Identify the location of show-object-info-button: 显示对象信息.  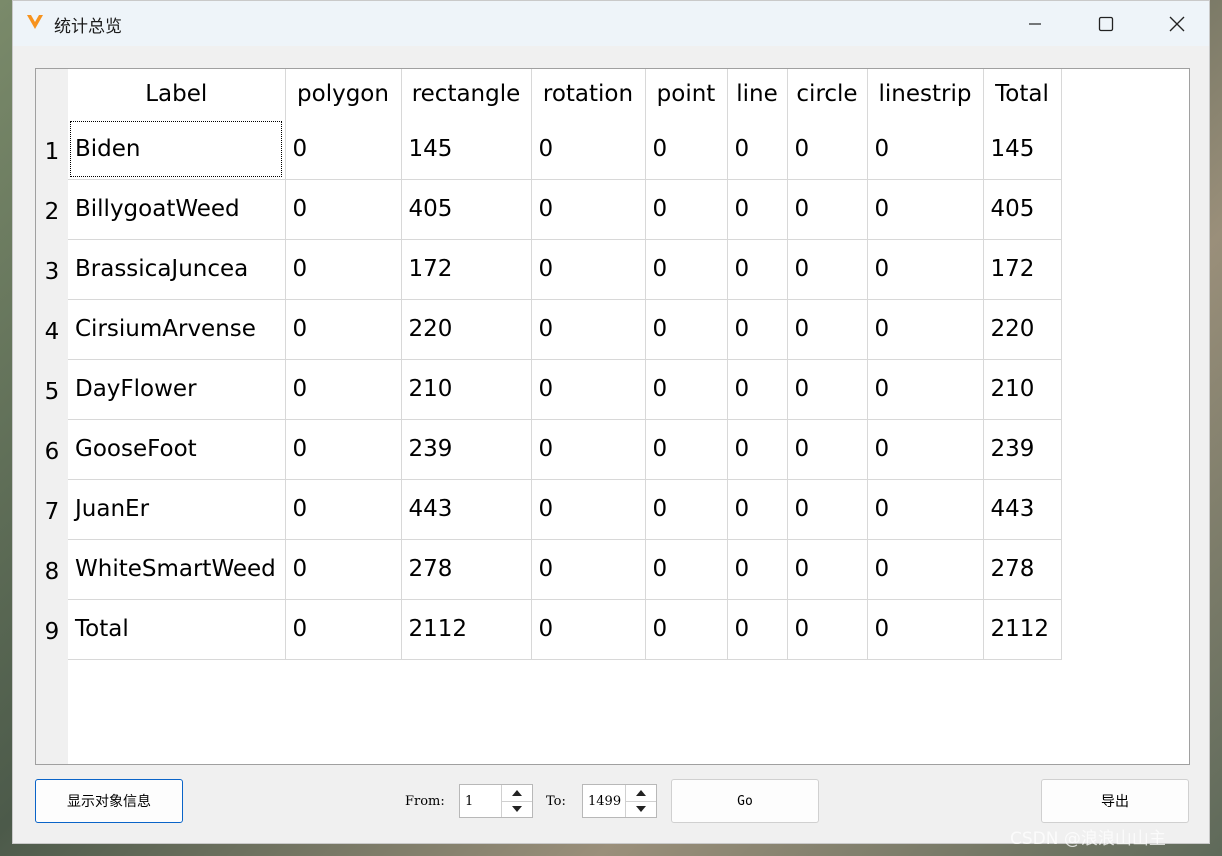
(109, 801).